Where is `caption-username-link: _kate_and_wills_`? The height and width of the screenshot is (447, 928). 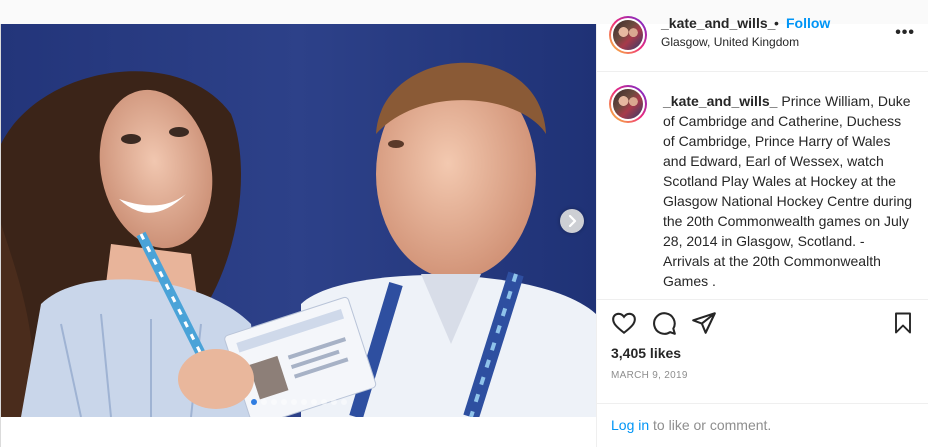
caption-username-link: _kate_and_wills_ is located at coordinates (720, 101).